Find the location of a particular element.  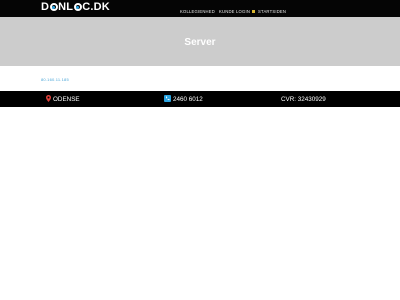

footer-cvr: CVR: 32430929 is located at coordinates (303, 99).